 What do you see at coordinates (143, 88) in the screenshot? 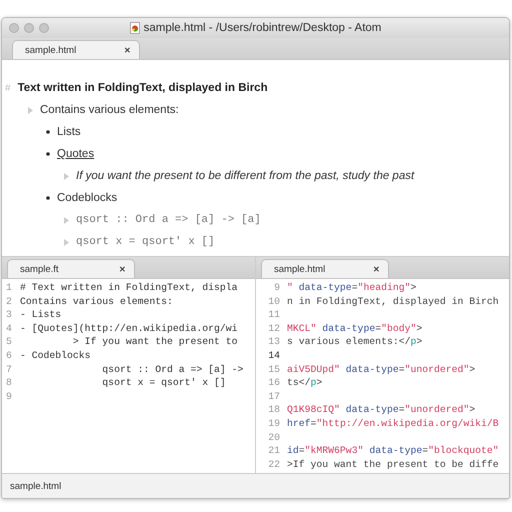
I see `outline-text: Text written in FoldingText, displayed in Birch` at bounding box center [143, 88].